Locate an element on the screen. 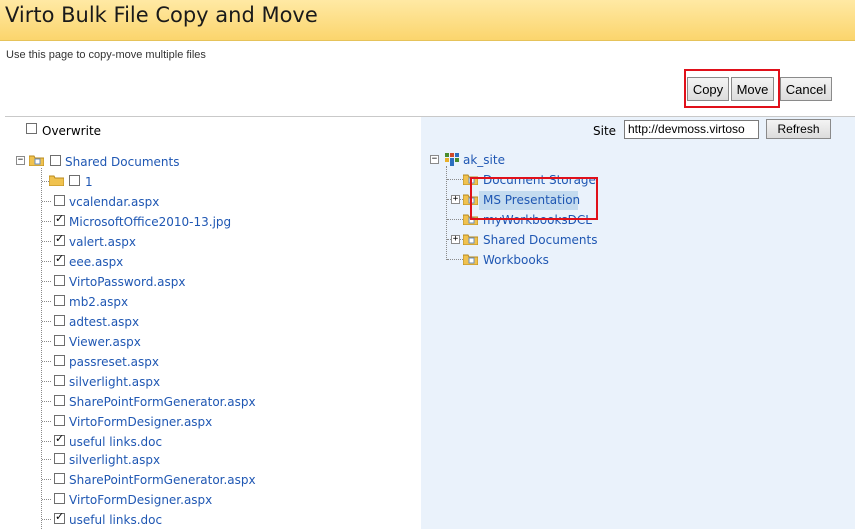  tree-item-ak-site: ak_site is located at coordinates (484, 160).